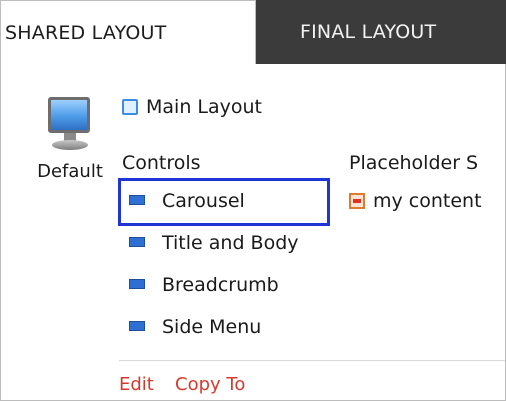  What do you see at coordinates (212, 327) in the screenshot?
I see `control-label: Side Menu` at bounding box center [212, 327].